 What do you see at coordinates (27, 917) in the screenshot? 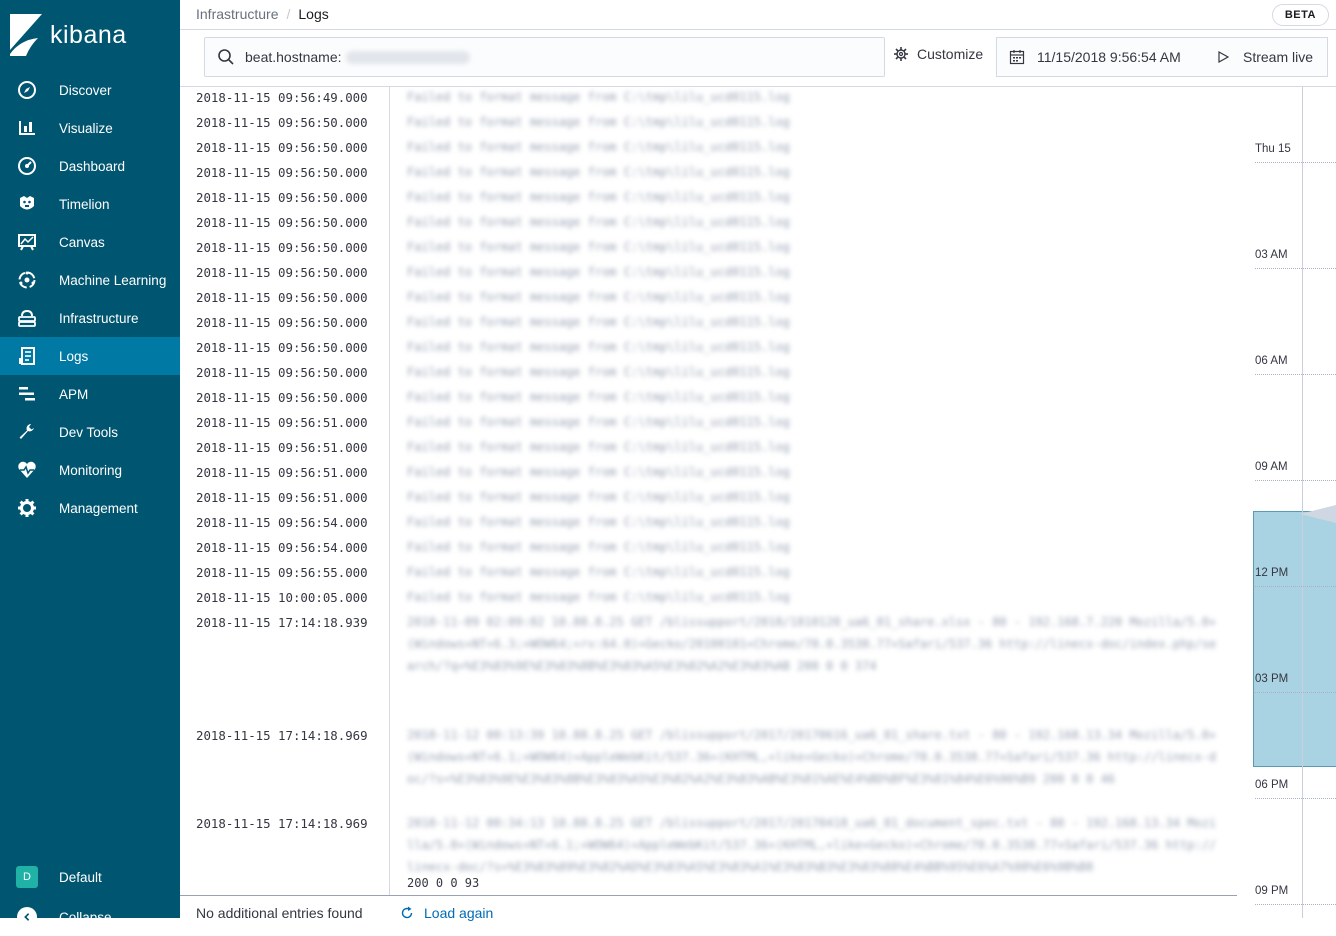
I see `collapse-icon` at bounding box center [27, 917].